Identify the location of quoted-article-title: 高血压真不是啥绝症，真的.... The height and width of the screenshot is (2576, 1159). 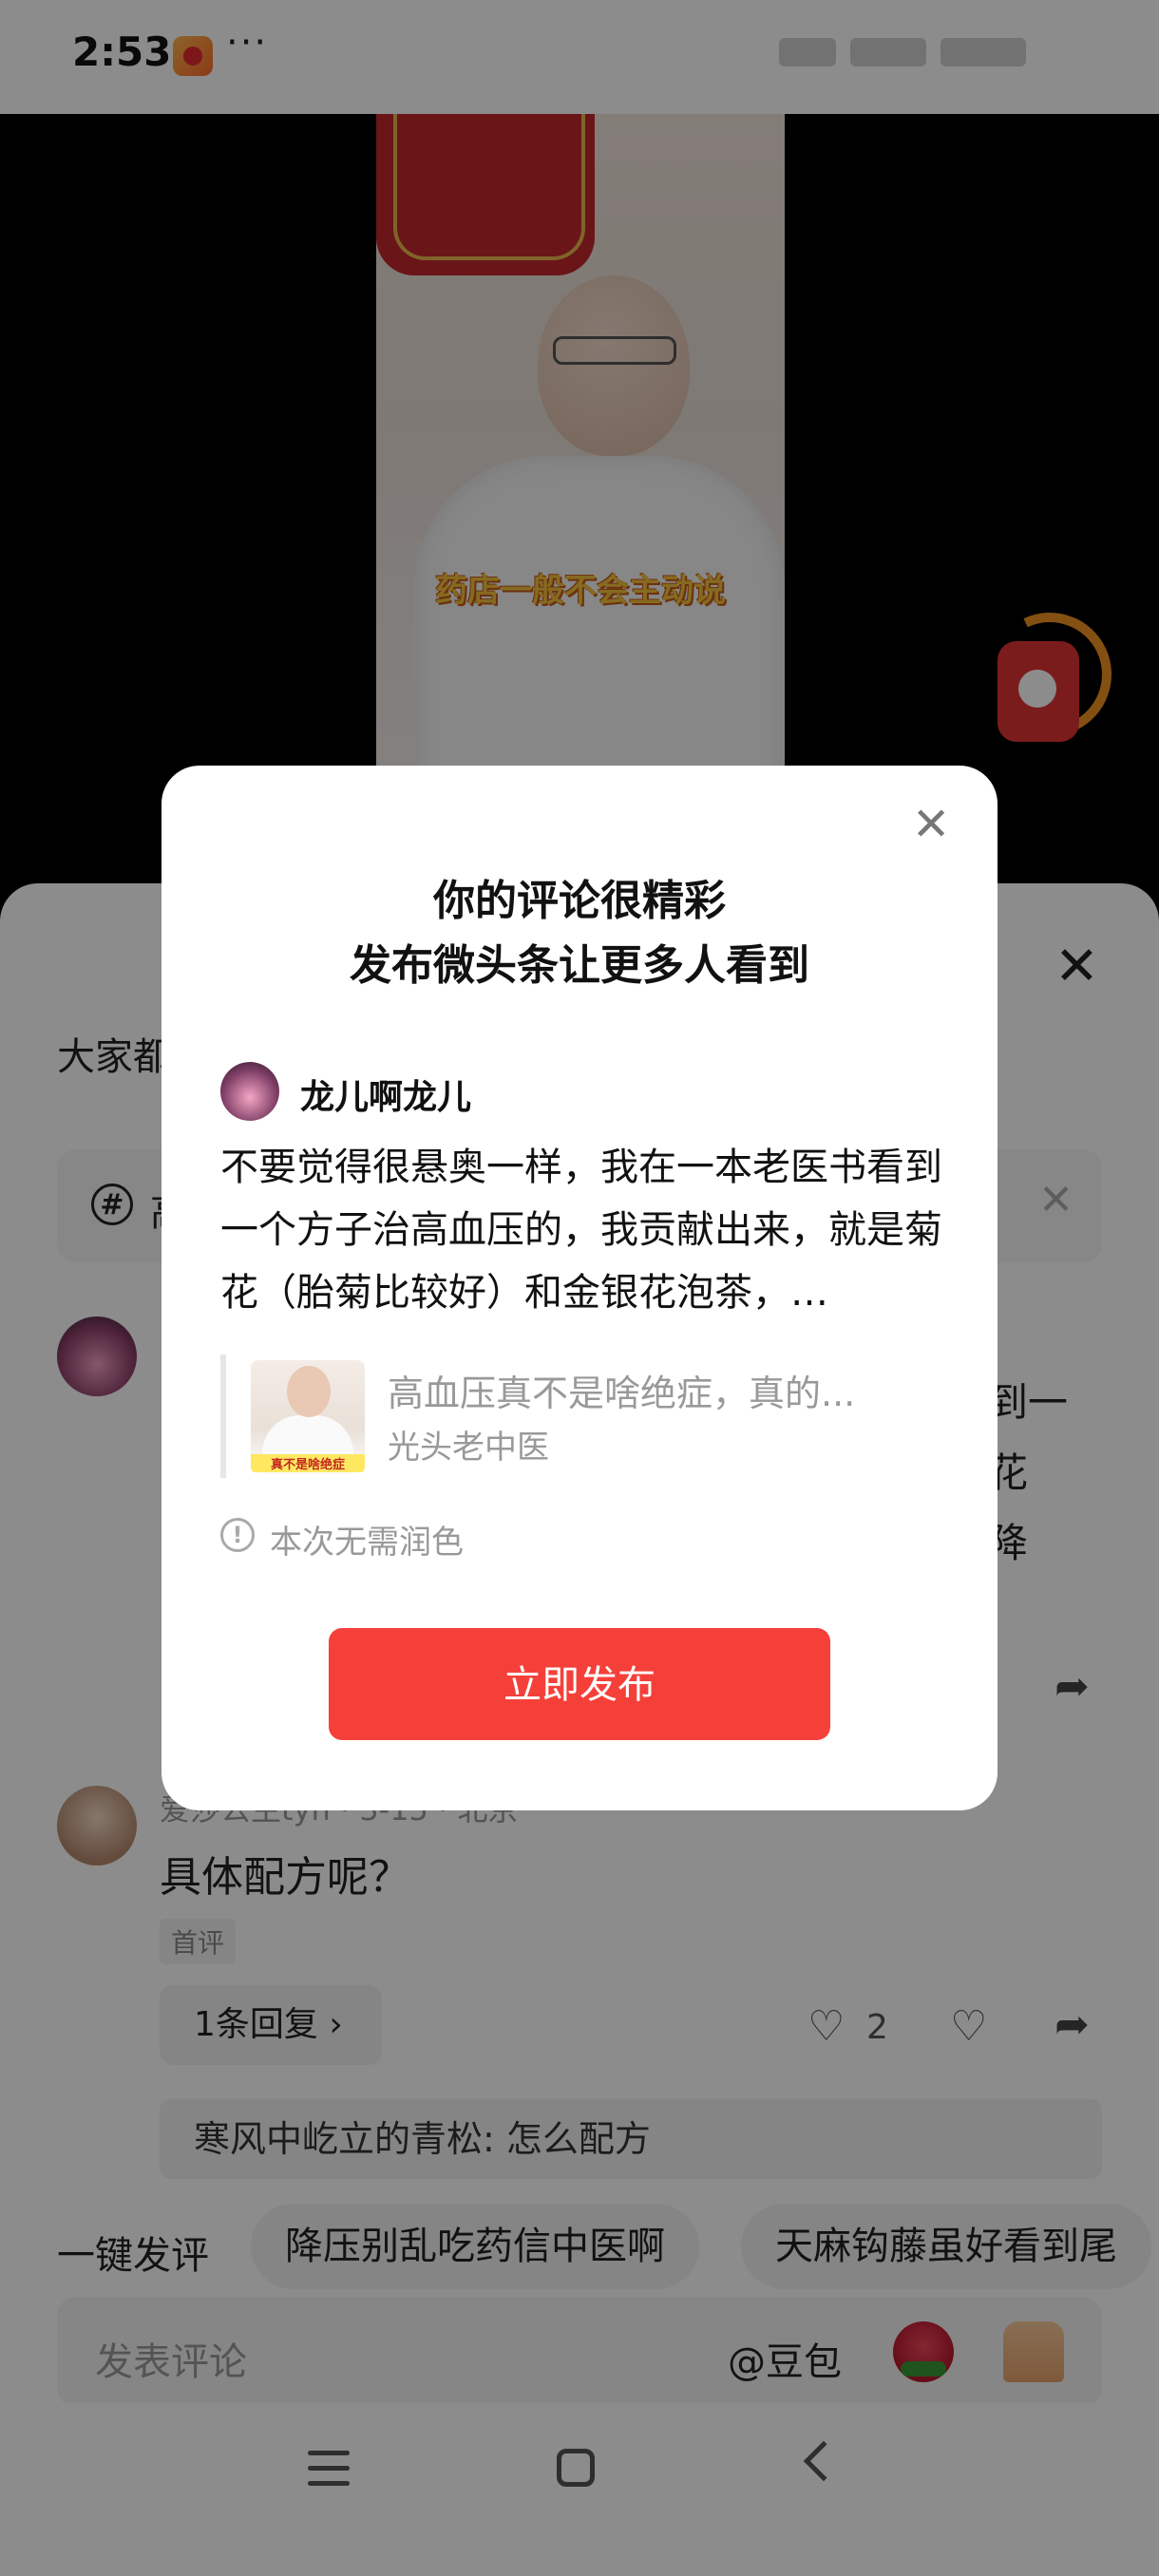
(622, 1393).